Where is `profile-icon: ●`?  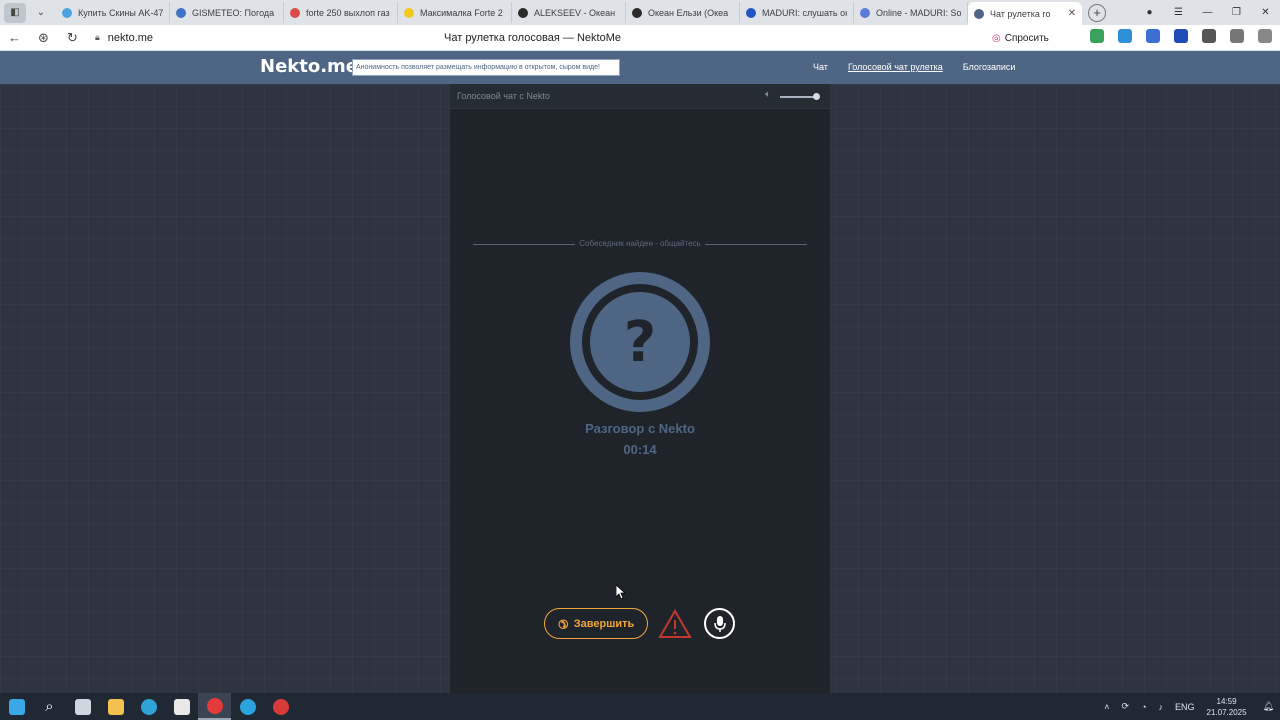
profile-icon: ● is located at coordinates (1149, 12).